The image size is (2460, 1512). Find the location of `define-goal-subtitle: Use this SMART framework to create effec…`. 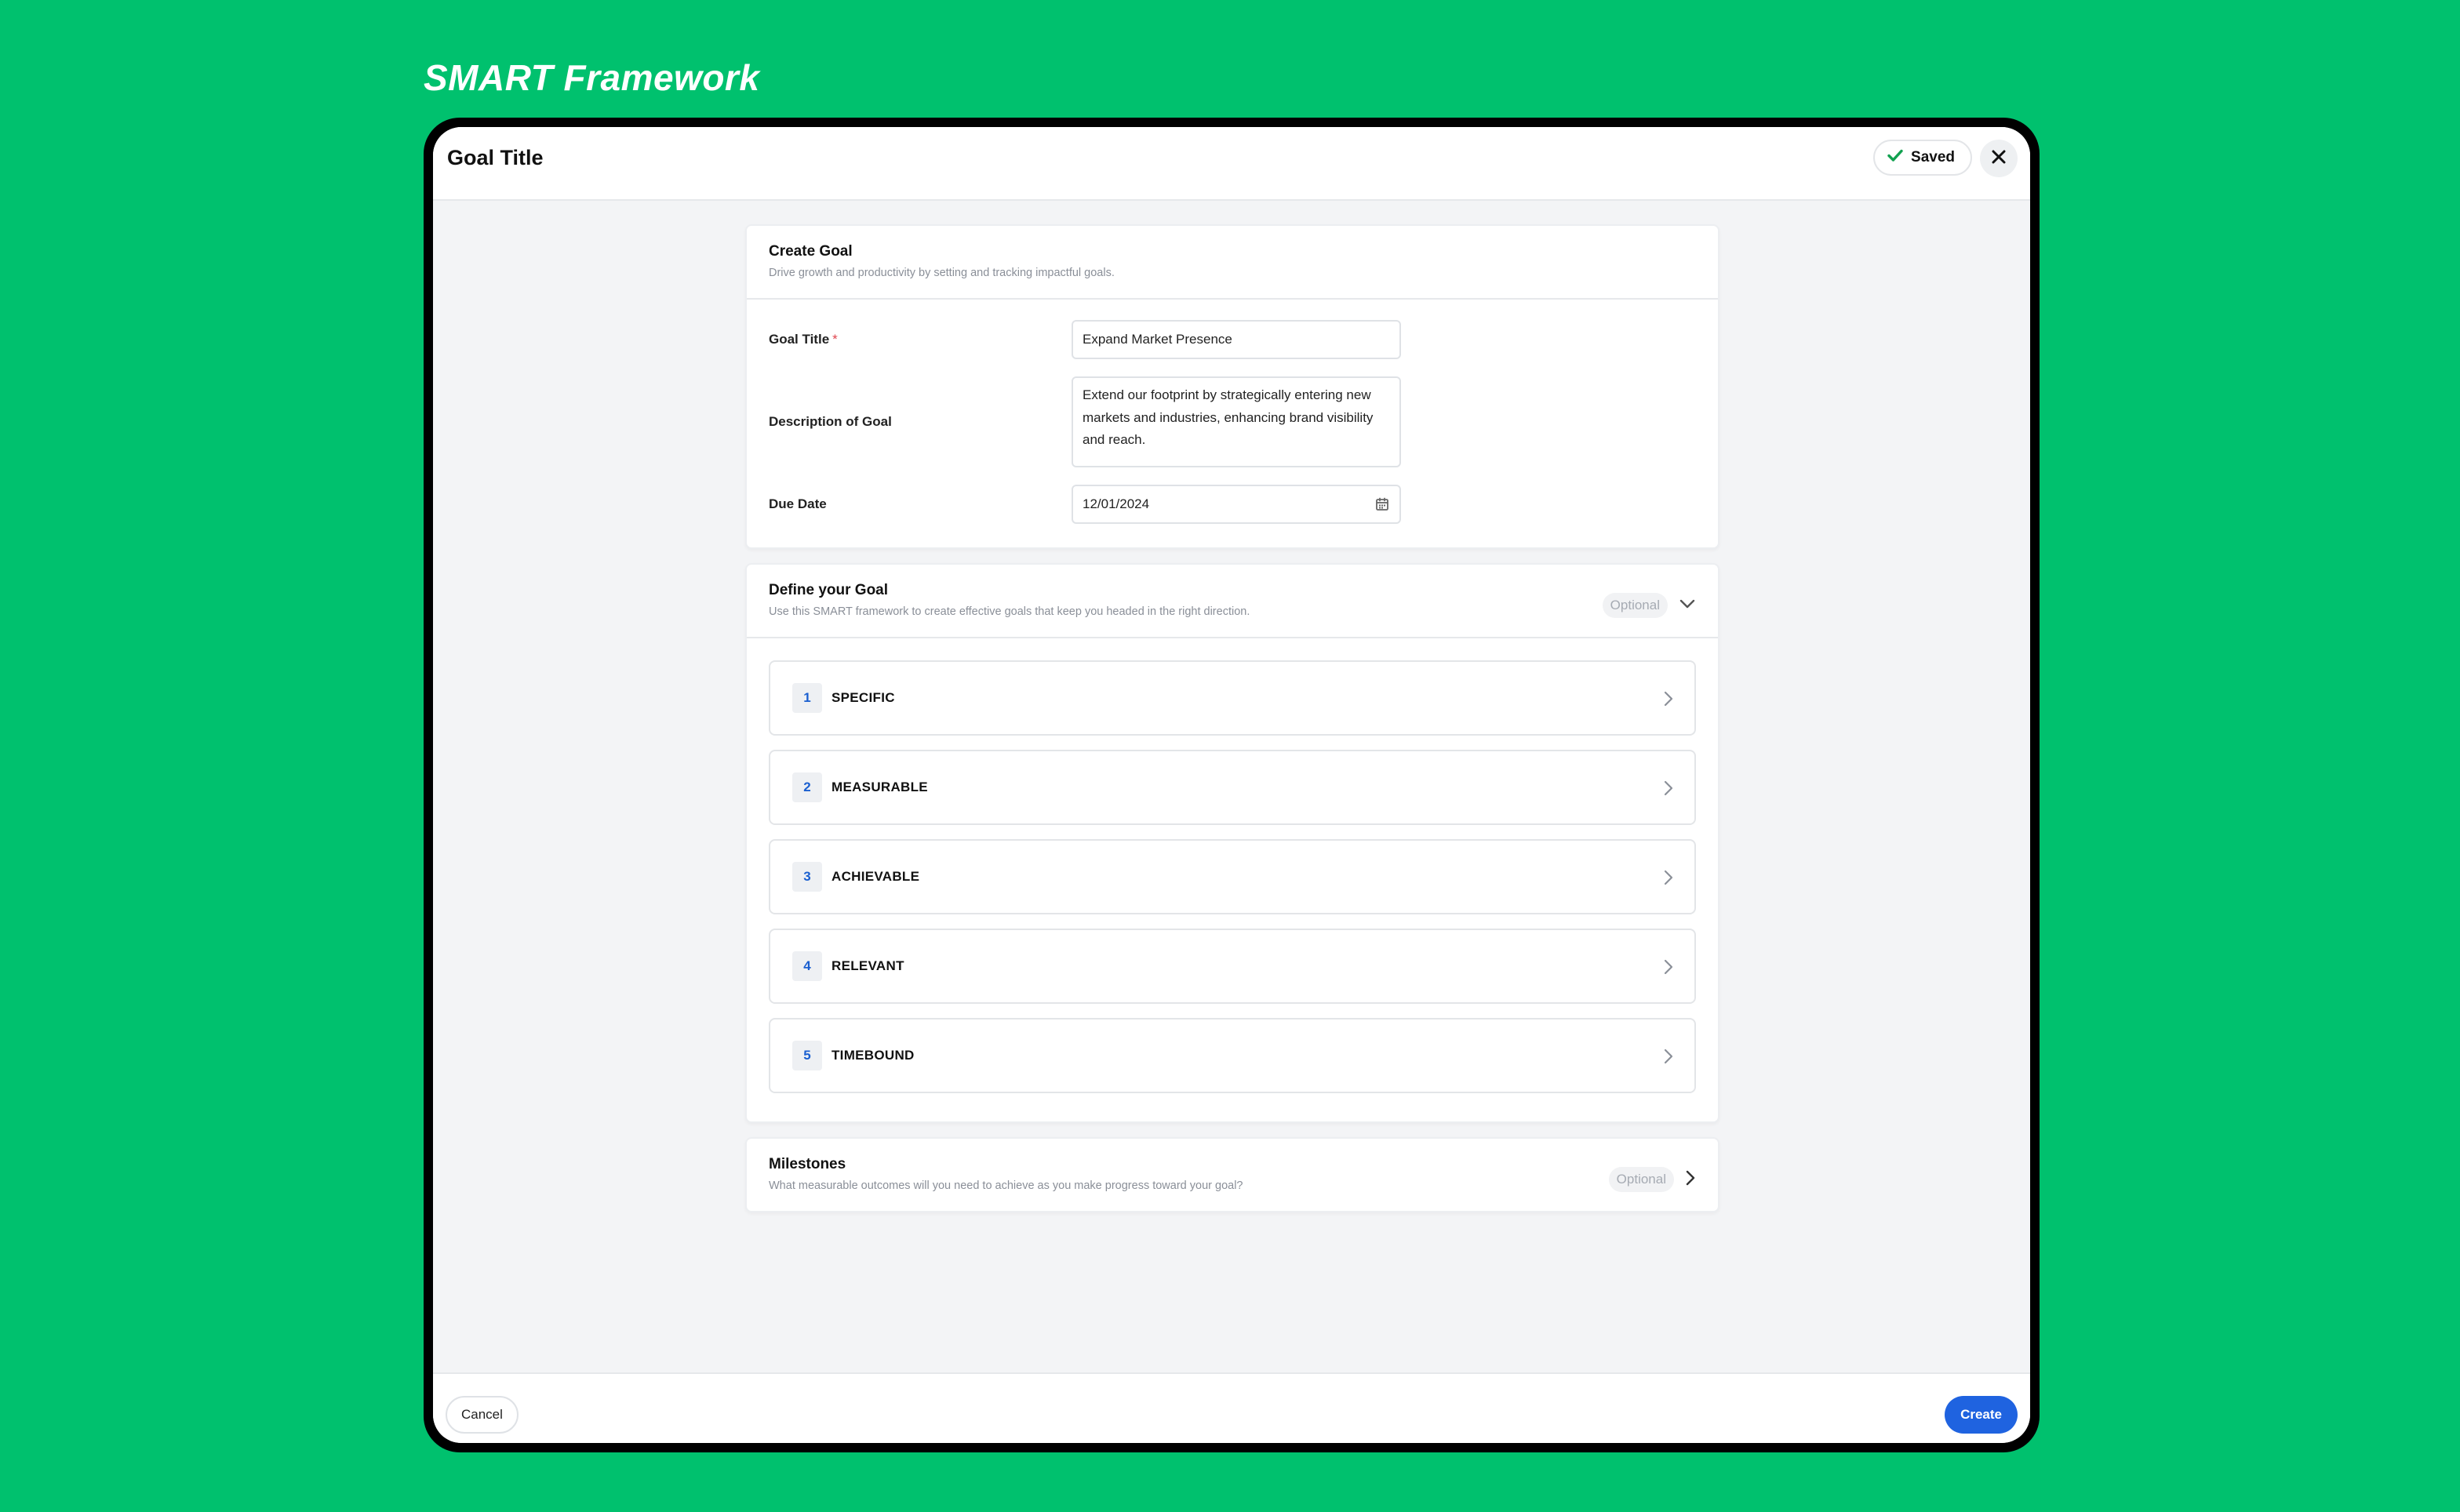

define-goal-subtitle: Use this SMART framework to create effec… is located at coordinates (1010, 611).